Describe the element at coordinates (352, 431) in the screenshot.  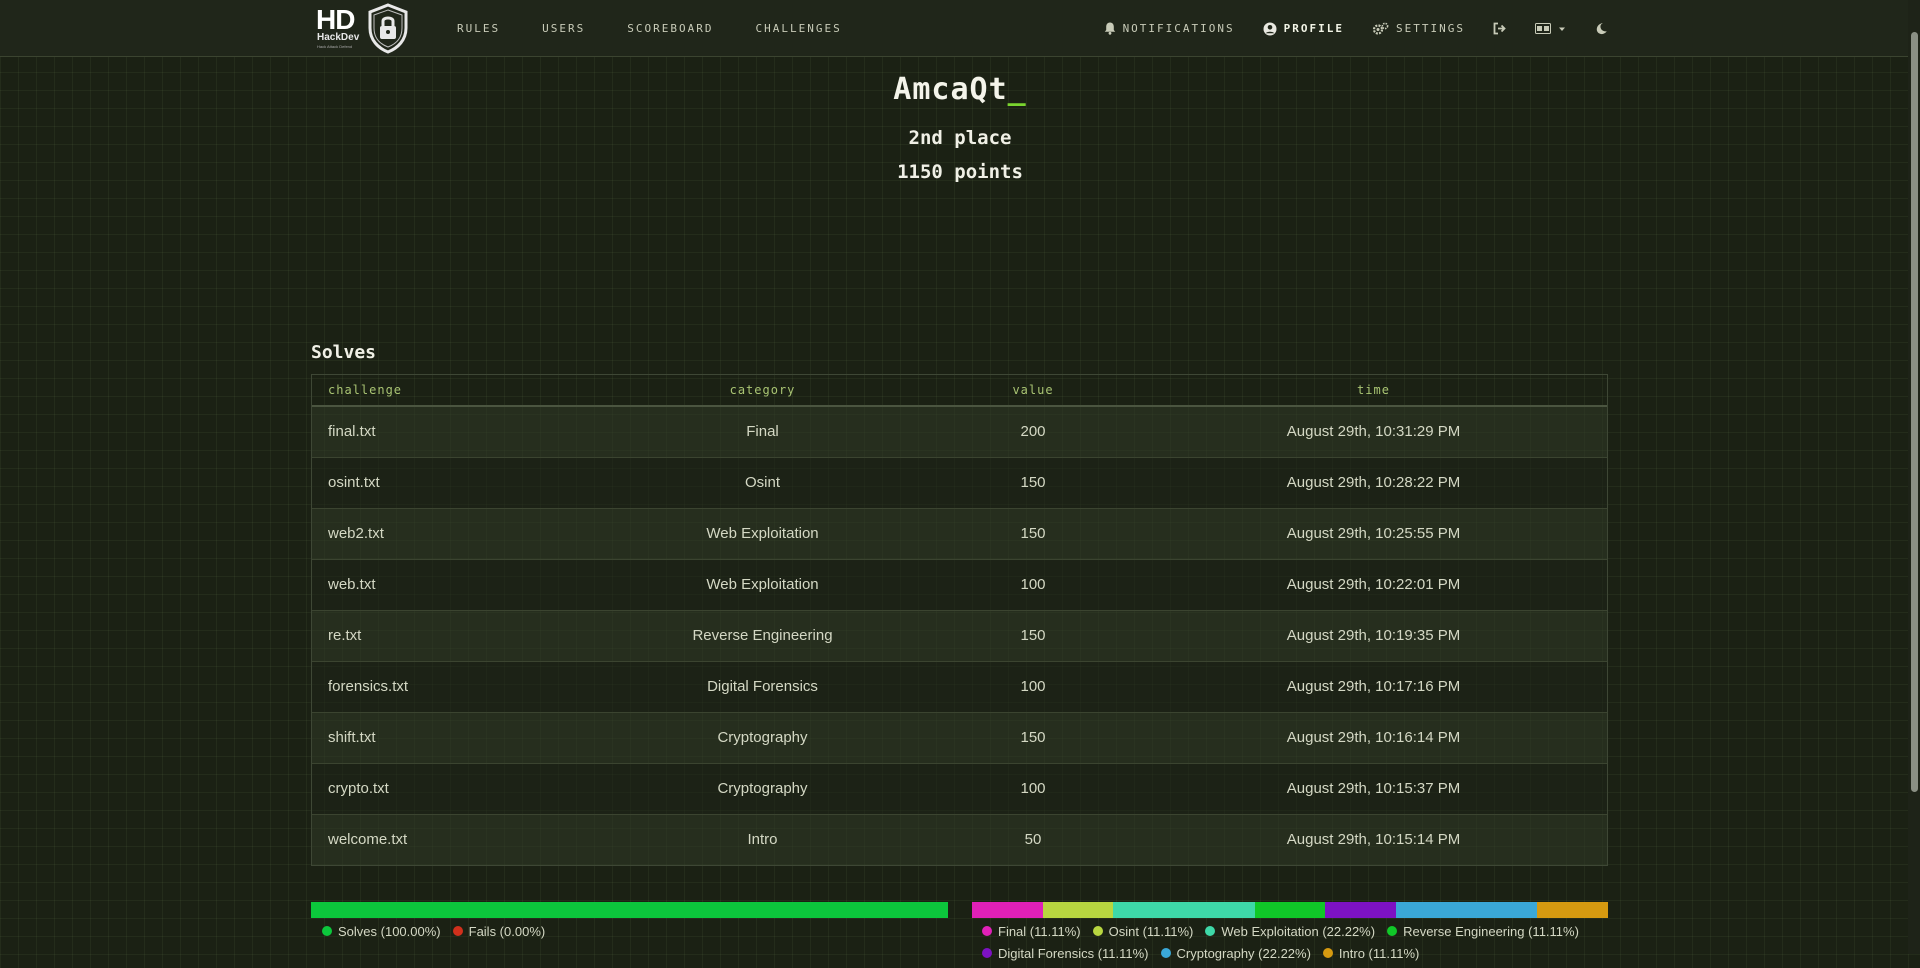
I see `challenge-link: final.txt` at that location.